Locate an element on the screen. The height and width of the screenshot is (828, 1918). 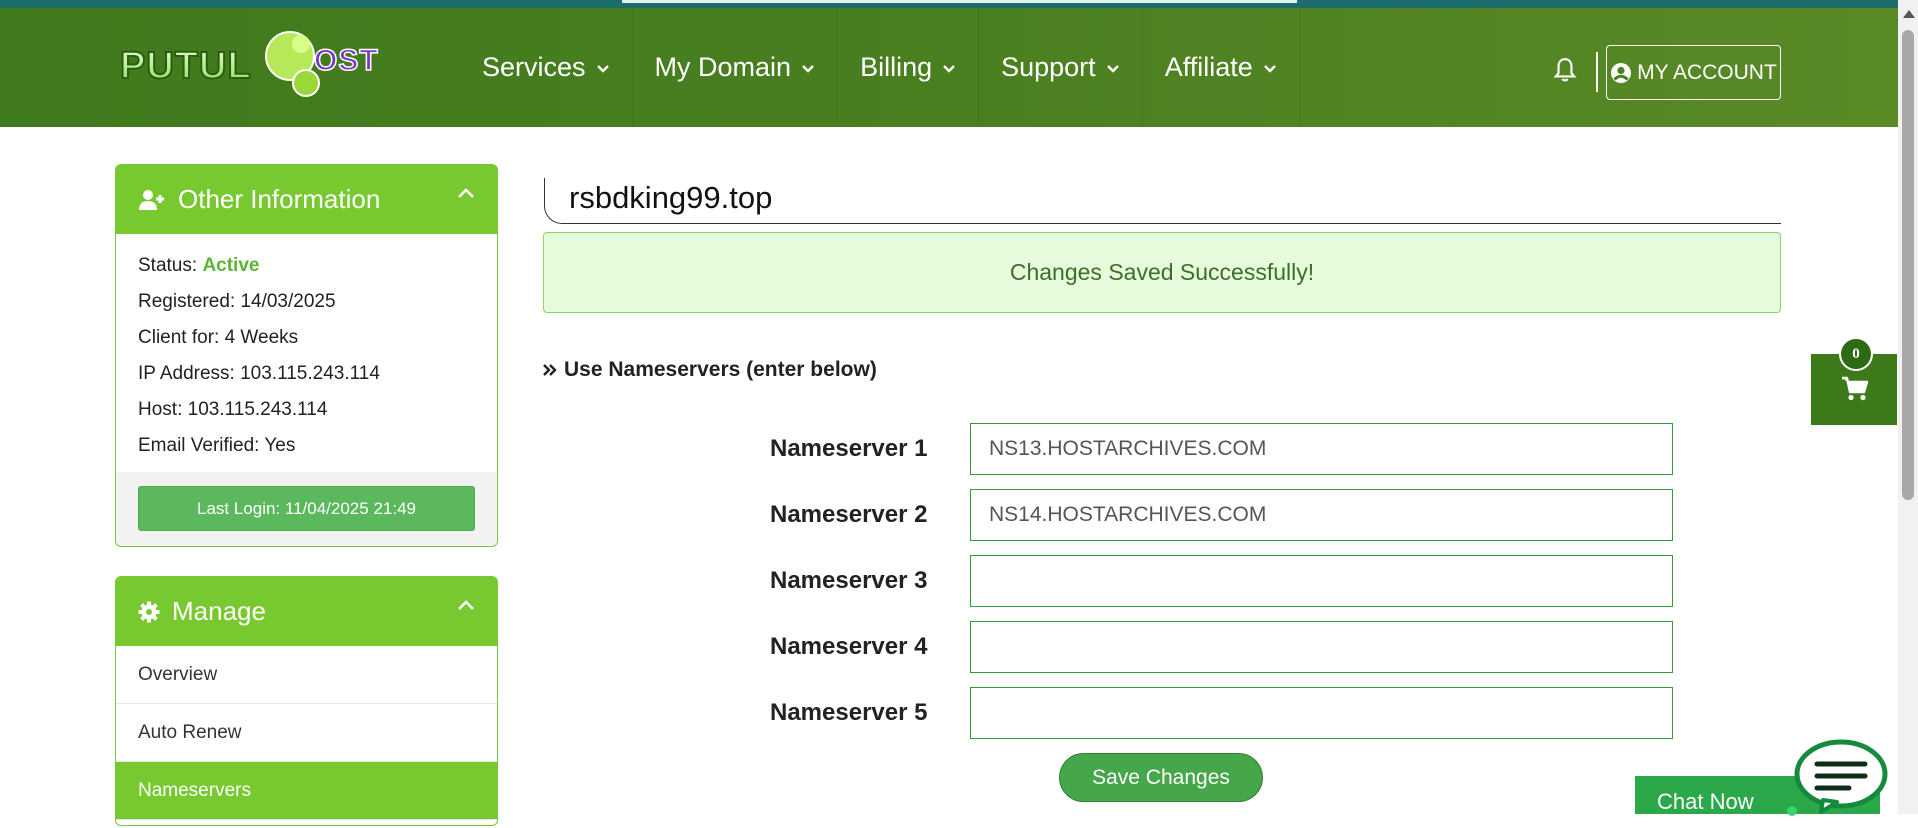
double-chevron-right-icon is located at coordinates (550, 370).